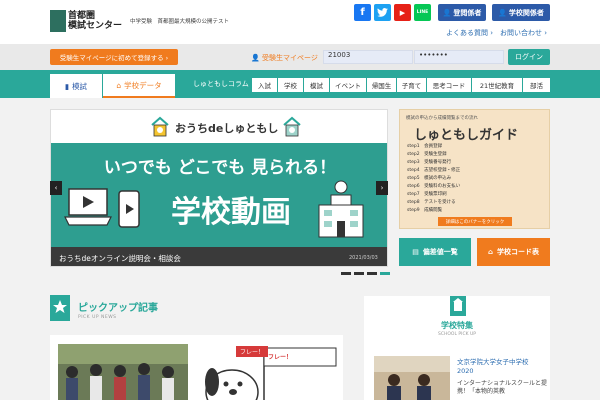 The image size is (600, 400). What do you see at coordinates (429, 162) in the screenshot?
I see `guide-step: step3 受験番号発行` at bounding box center [429, 162].